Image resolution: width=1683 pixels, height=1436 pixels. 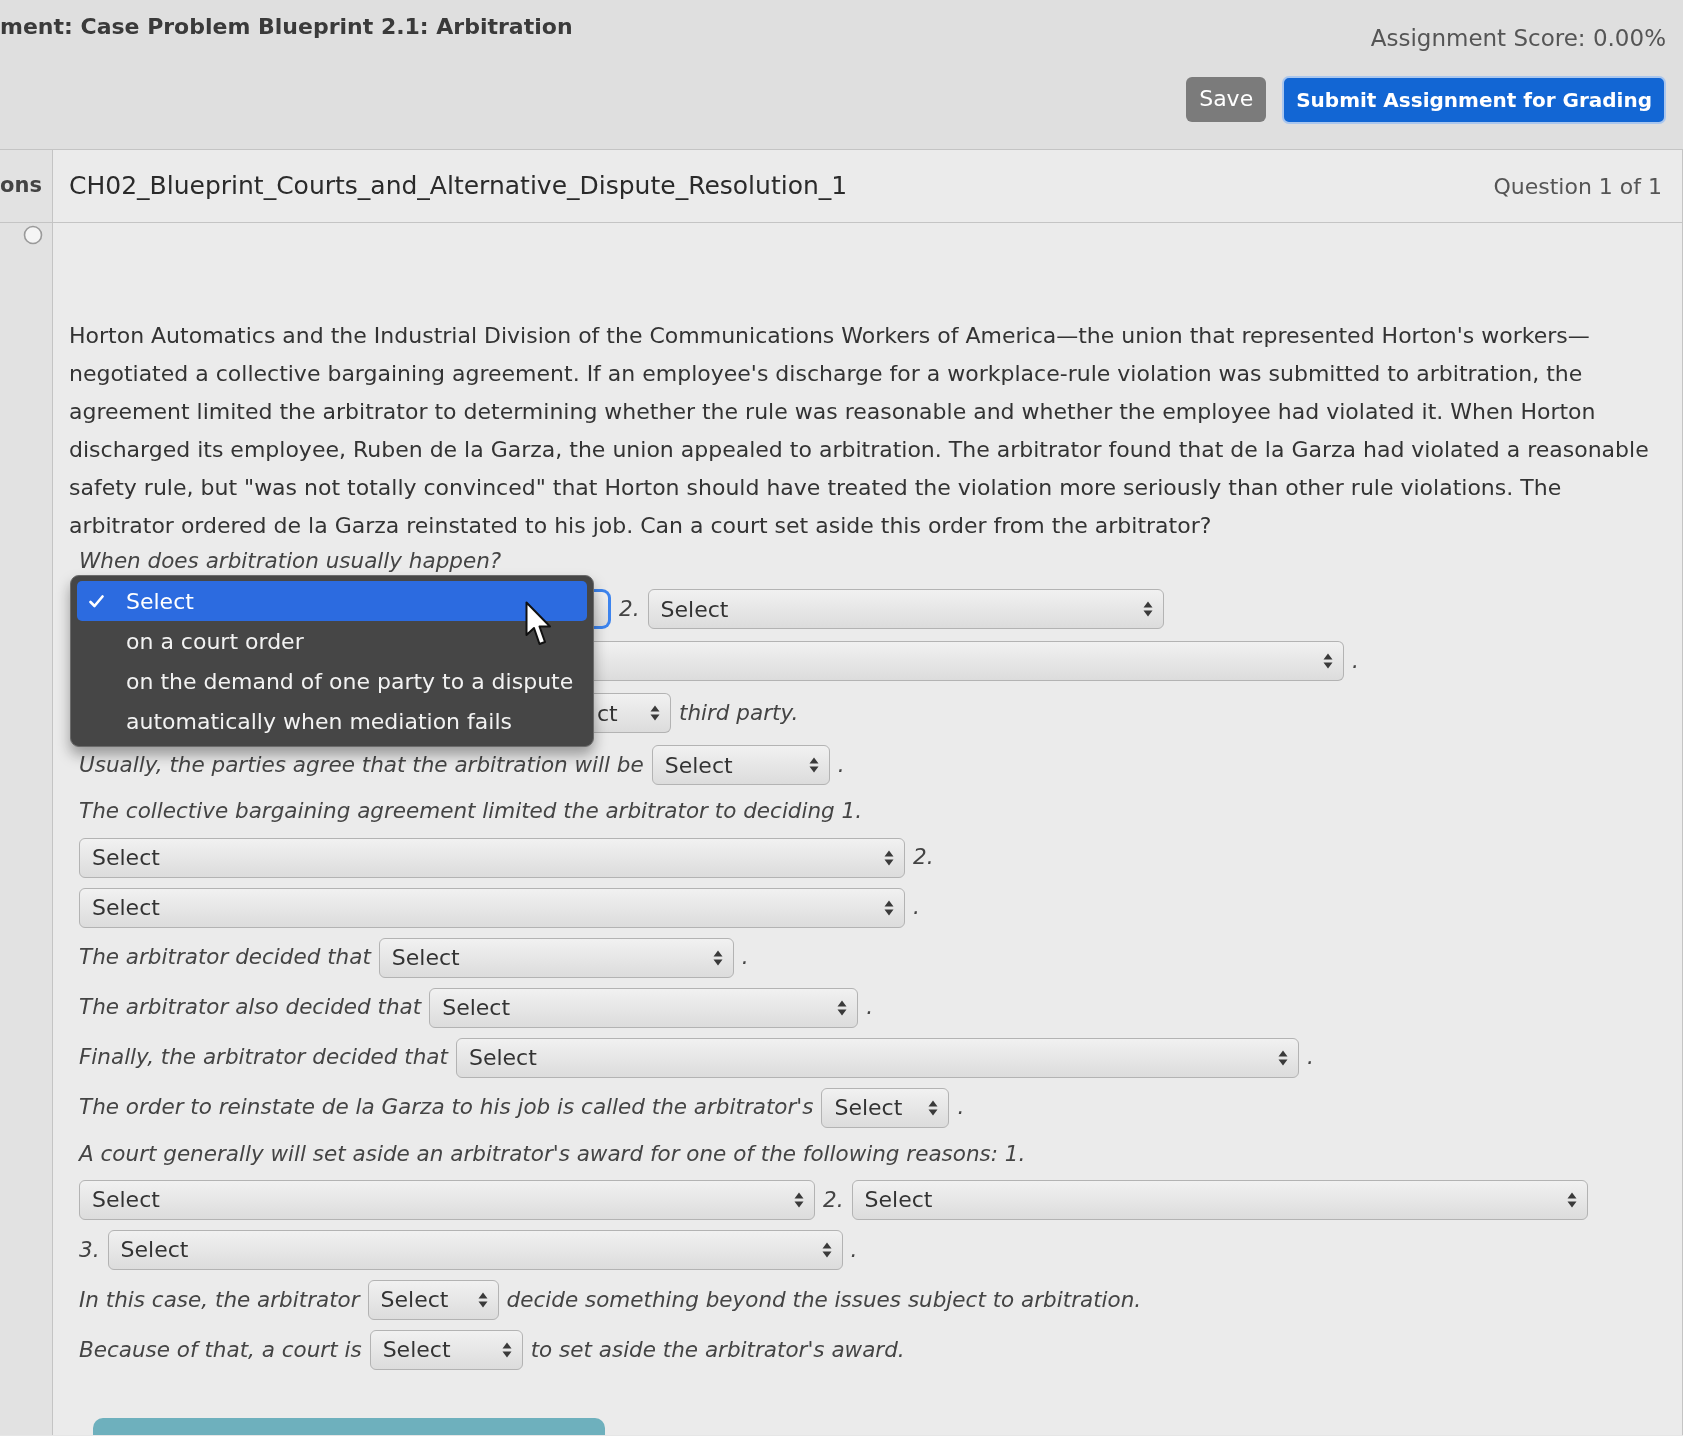 What do you see at coordinates (824, 1299) in the screenshot?
I see `question-text: decide something beyond the issues subject to arbitration.` at bounding box center [824, 1299].